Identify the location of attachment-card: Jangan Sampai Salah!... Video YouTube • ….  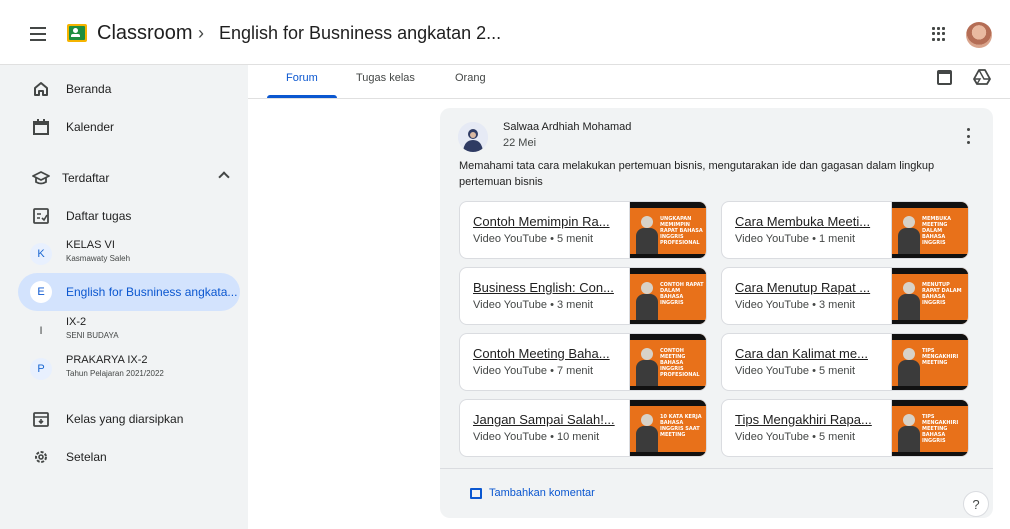
(583, 428).